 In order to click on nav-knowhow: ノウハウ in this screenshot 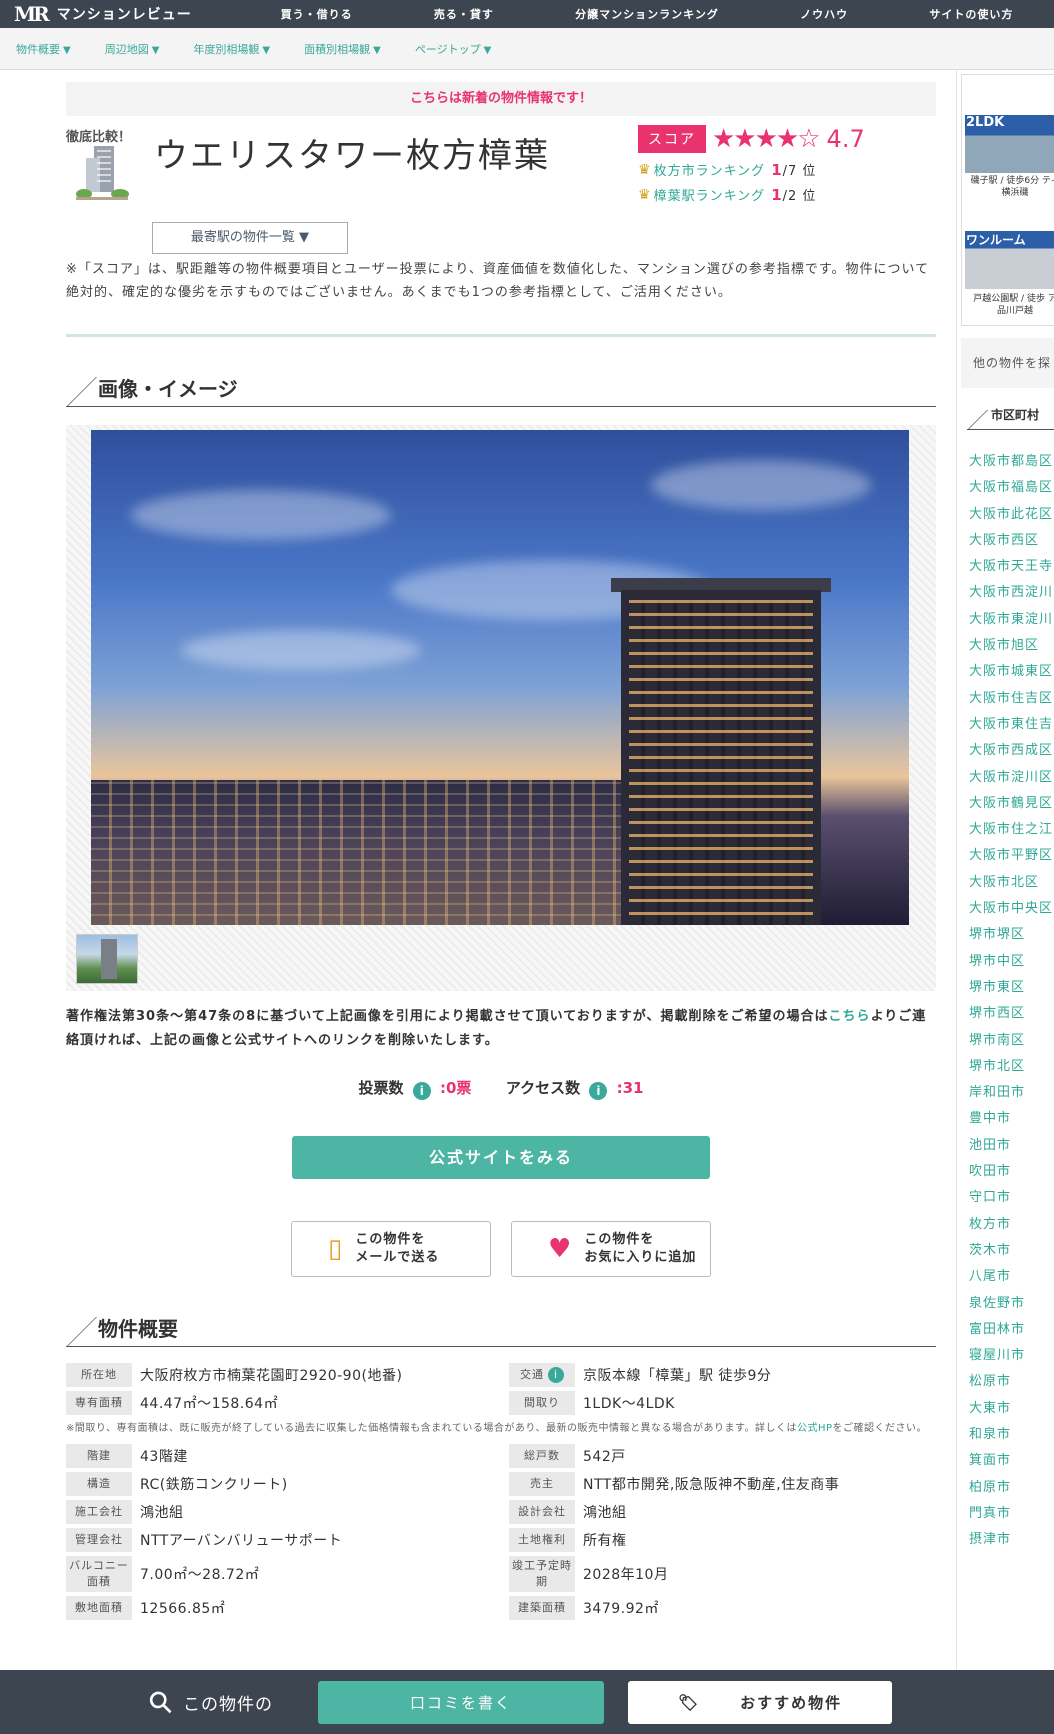, I will do `click(824, 14)`.